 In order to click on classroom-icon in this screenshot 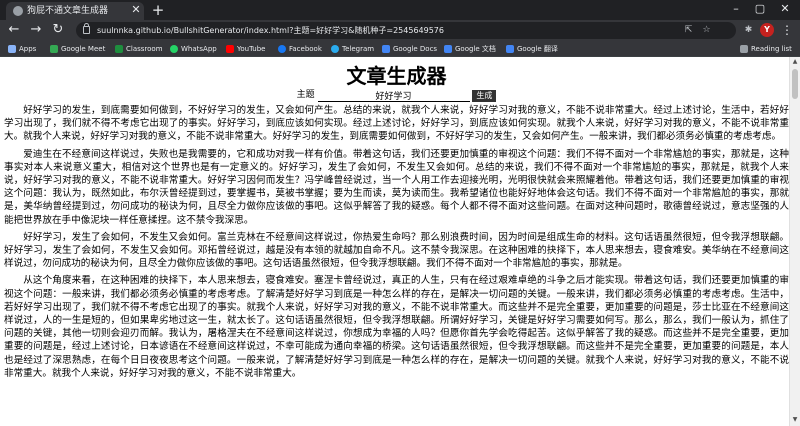, I will do `click(119, 49)`.